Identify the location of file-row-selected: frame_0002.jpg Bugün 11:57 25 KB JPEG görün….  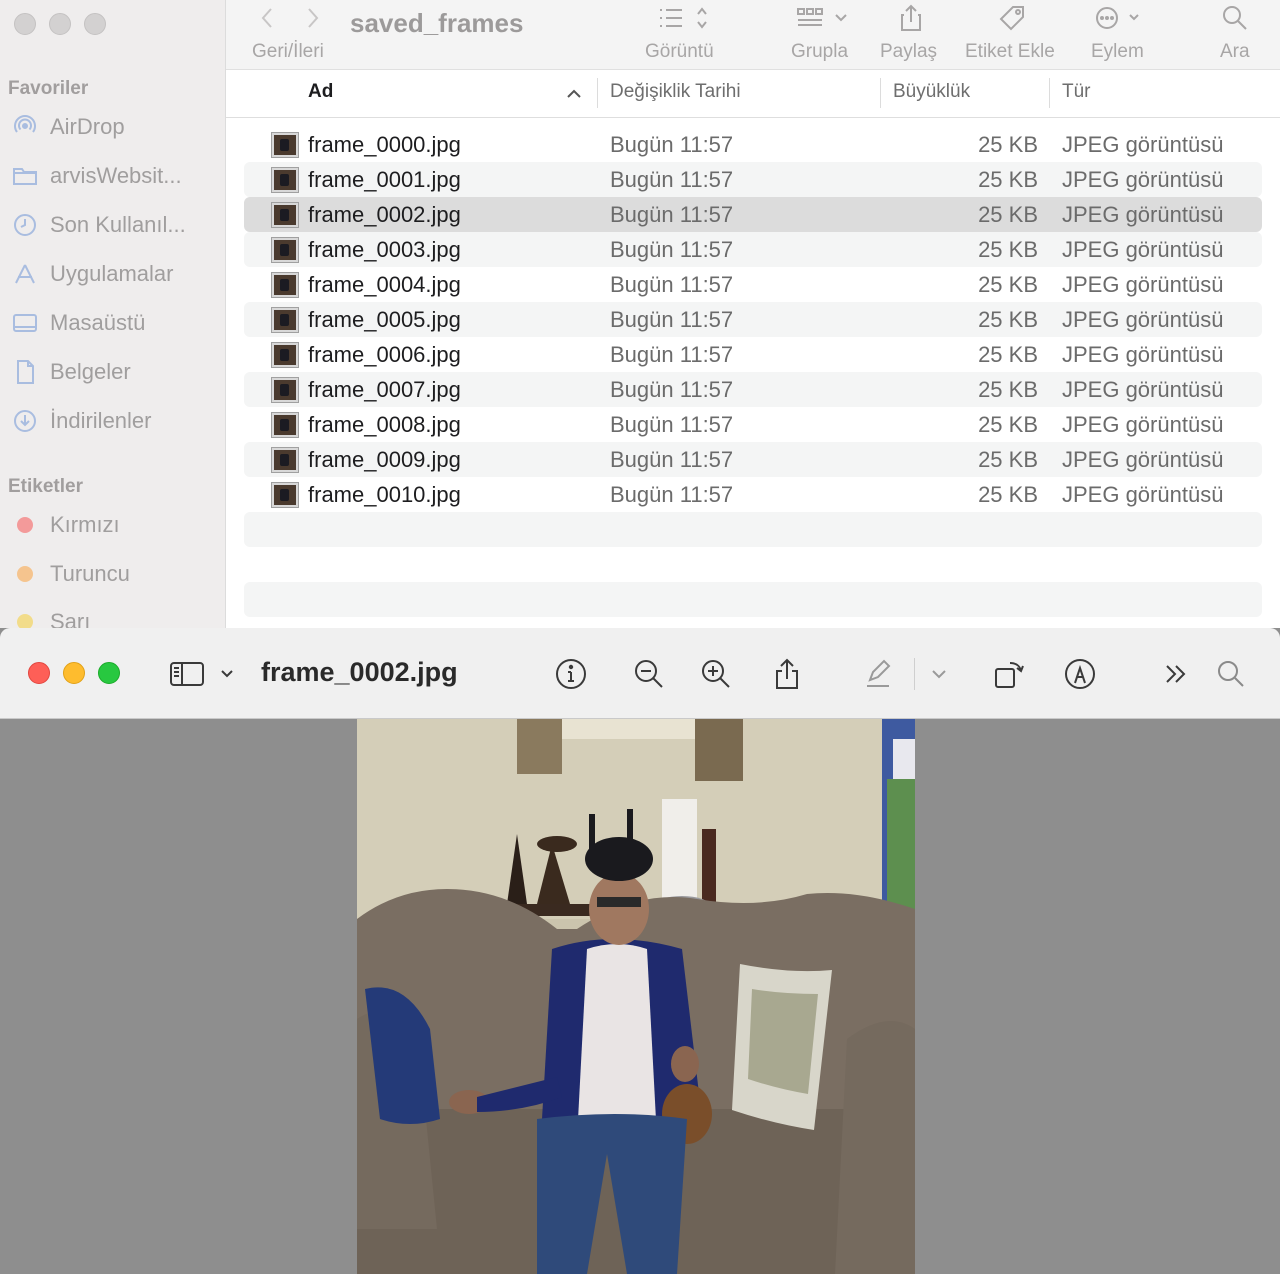
(753, 214).